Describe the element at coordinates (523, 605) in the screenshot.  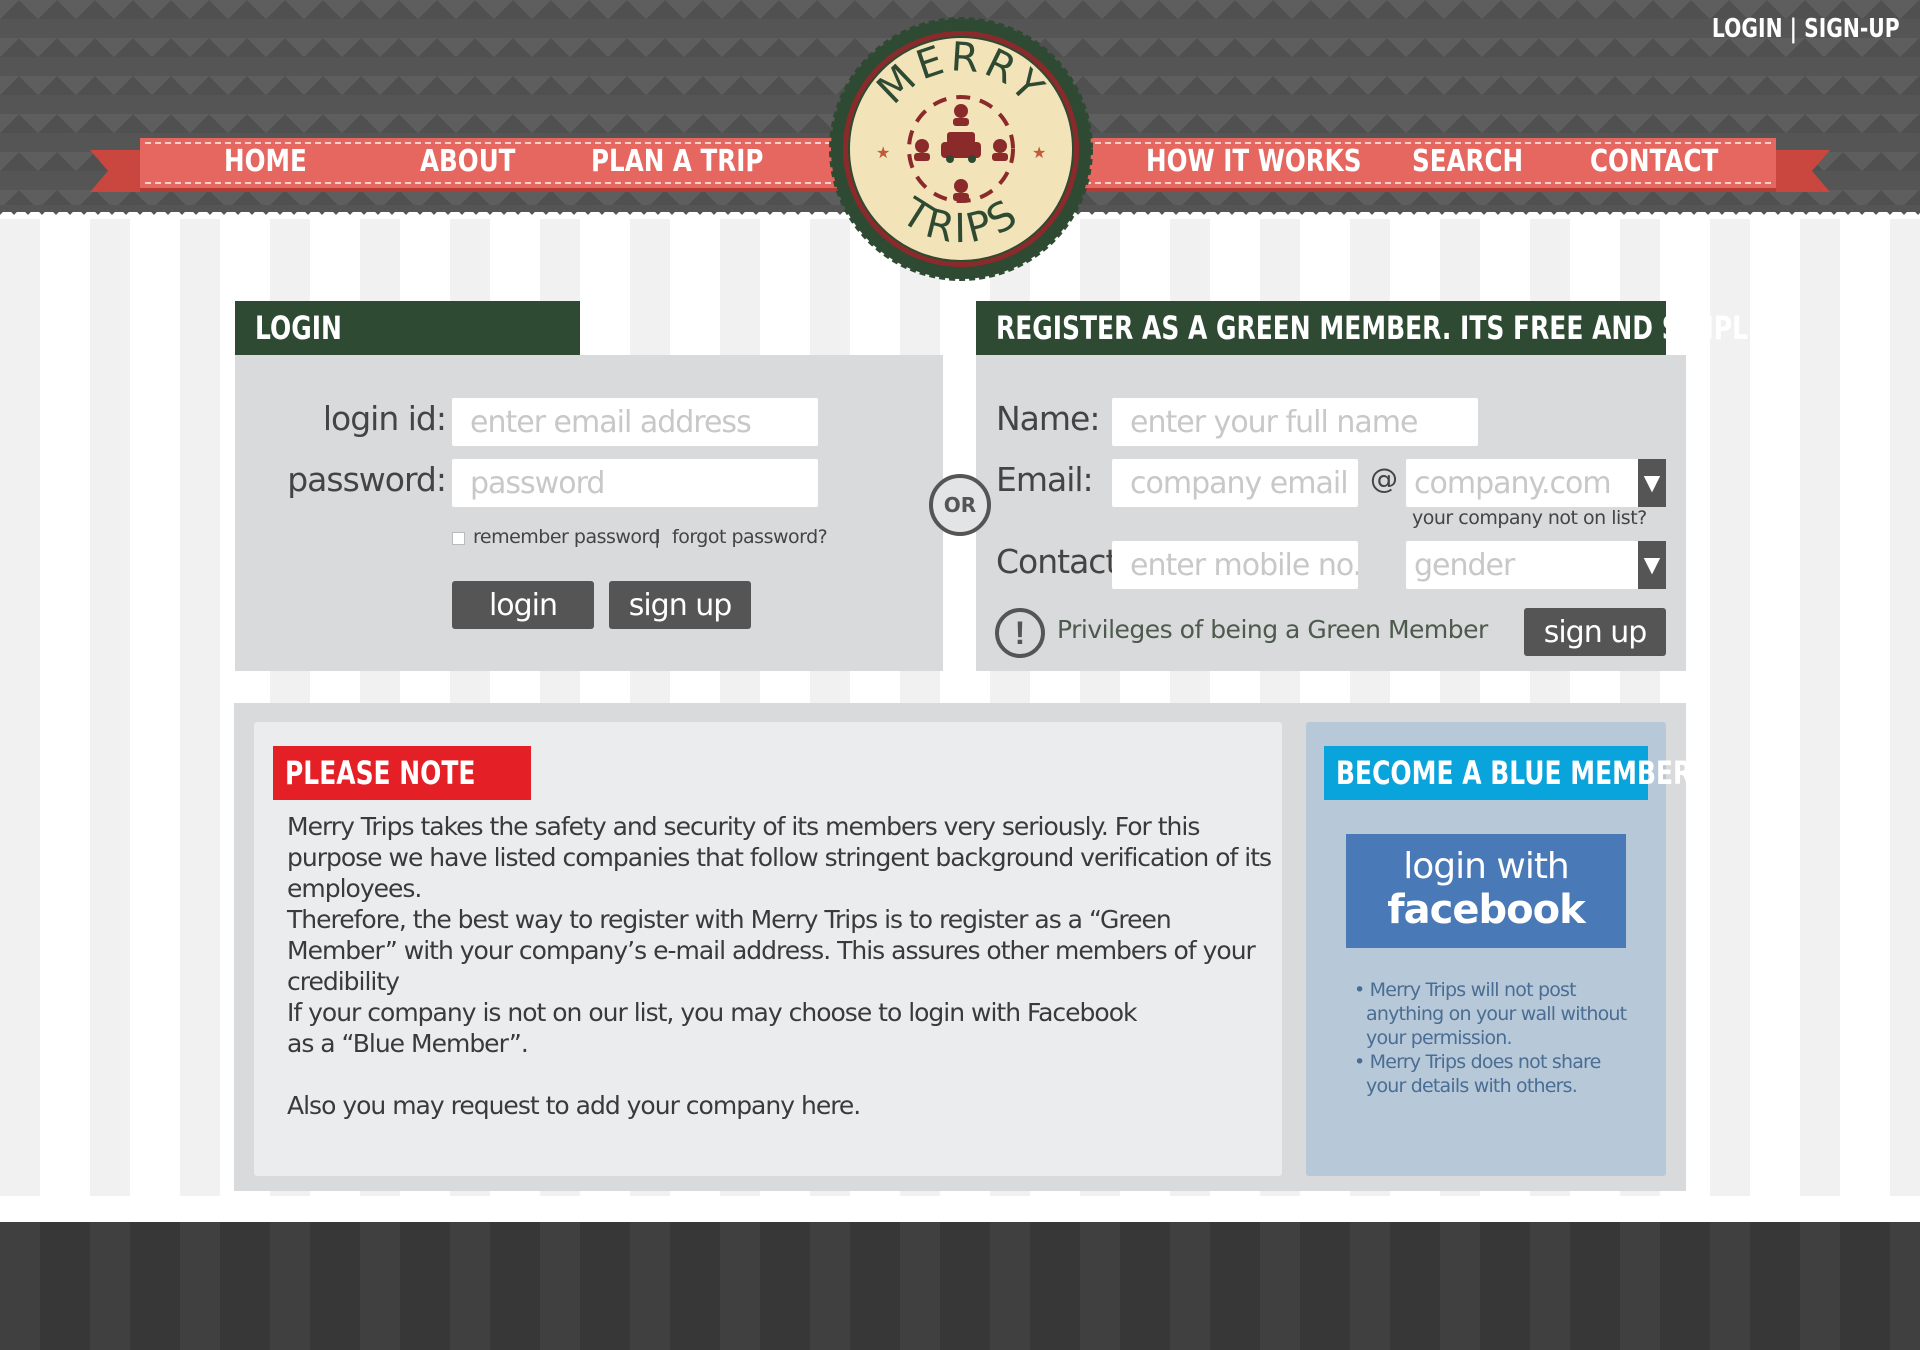
I see `login-button: login` at that location.